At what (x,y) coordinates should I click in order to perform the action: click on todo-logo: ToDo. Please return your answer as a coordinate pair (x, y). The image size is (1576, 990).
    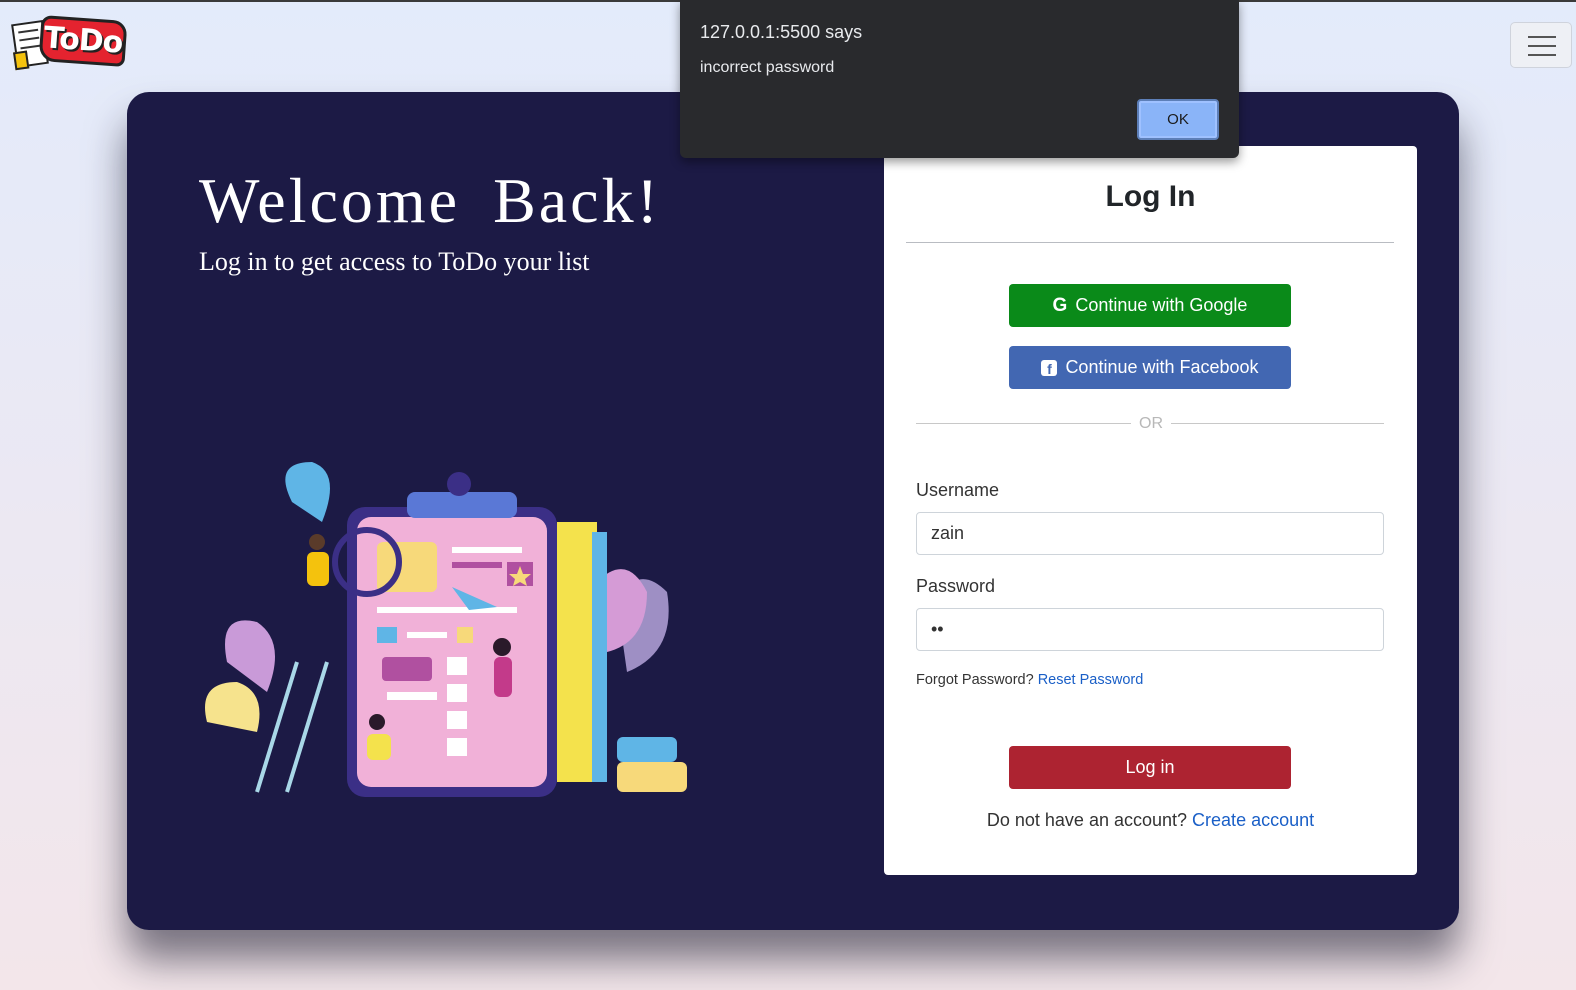
    Looking at the image, I should click on (69, 43).